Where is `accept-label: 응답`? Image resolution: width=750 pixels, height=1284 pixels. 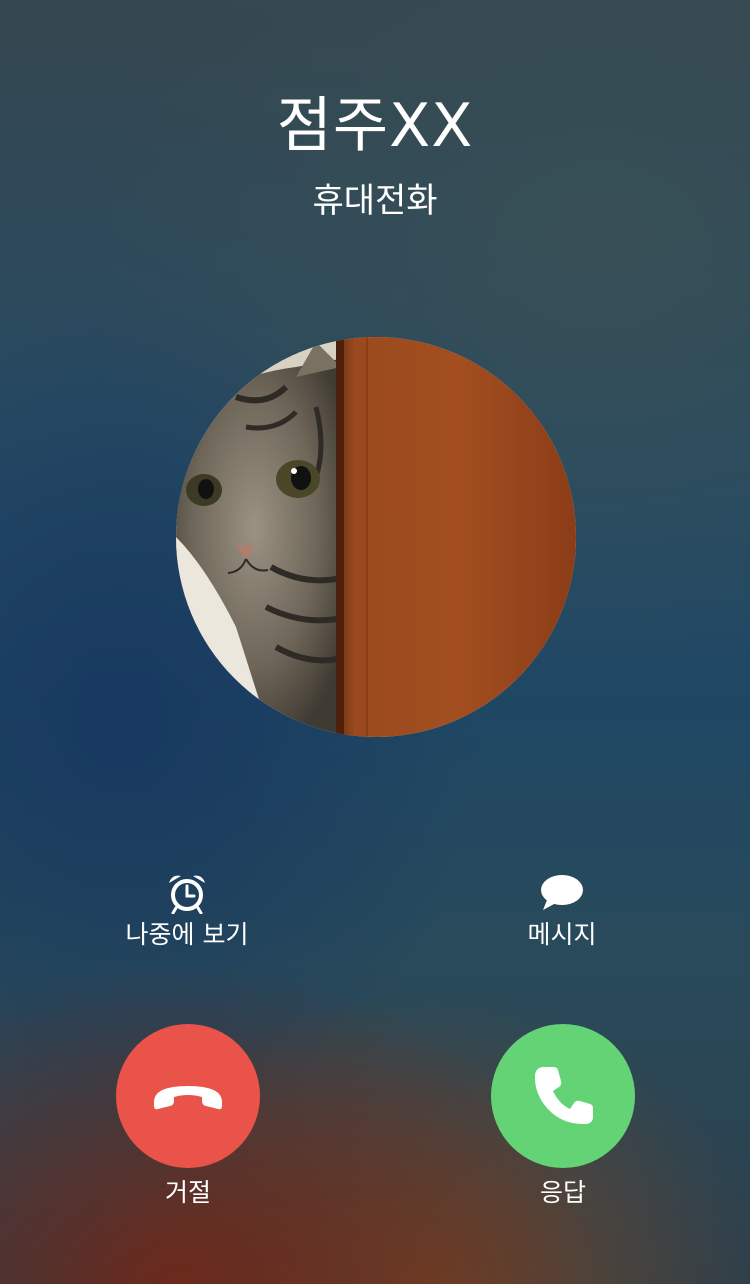
accept-label: 응답 is located at coordinates (562, 1192).